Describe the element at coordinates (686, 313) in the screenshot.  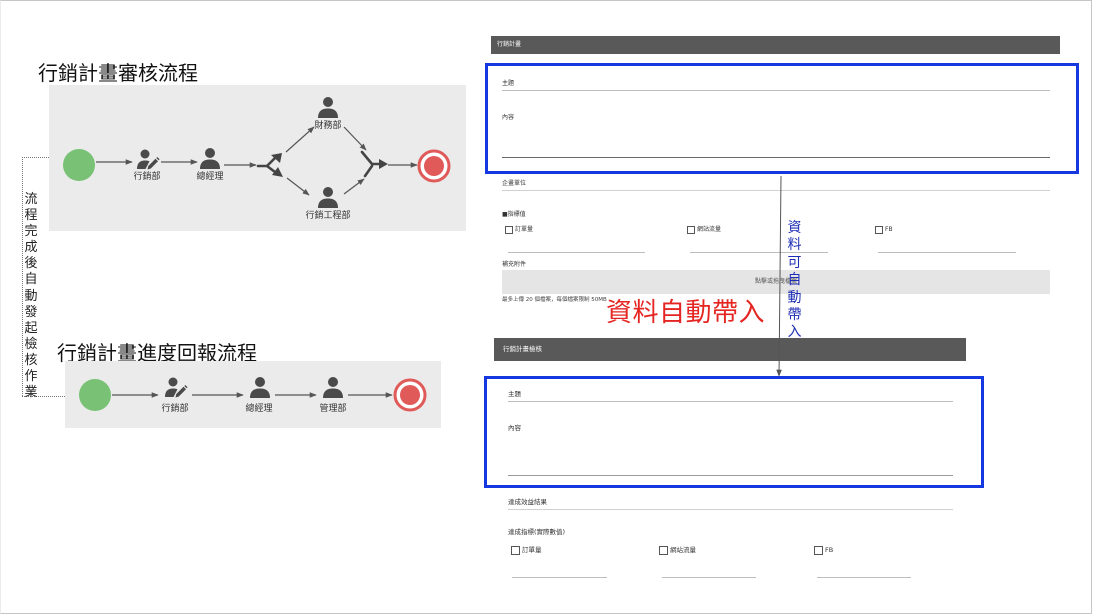
I see `auto-fill-callout: 資料自動帶入` at that location.